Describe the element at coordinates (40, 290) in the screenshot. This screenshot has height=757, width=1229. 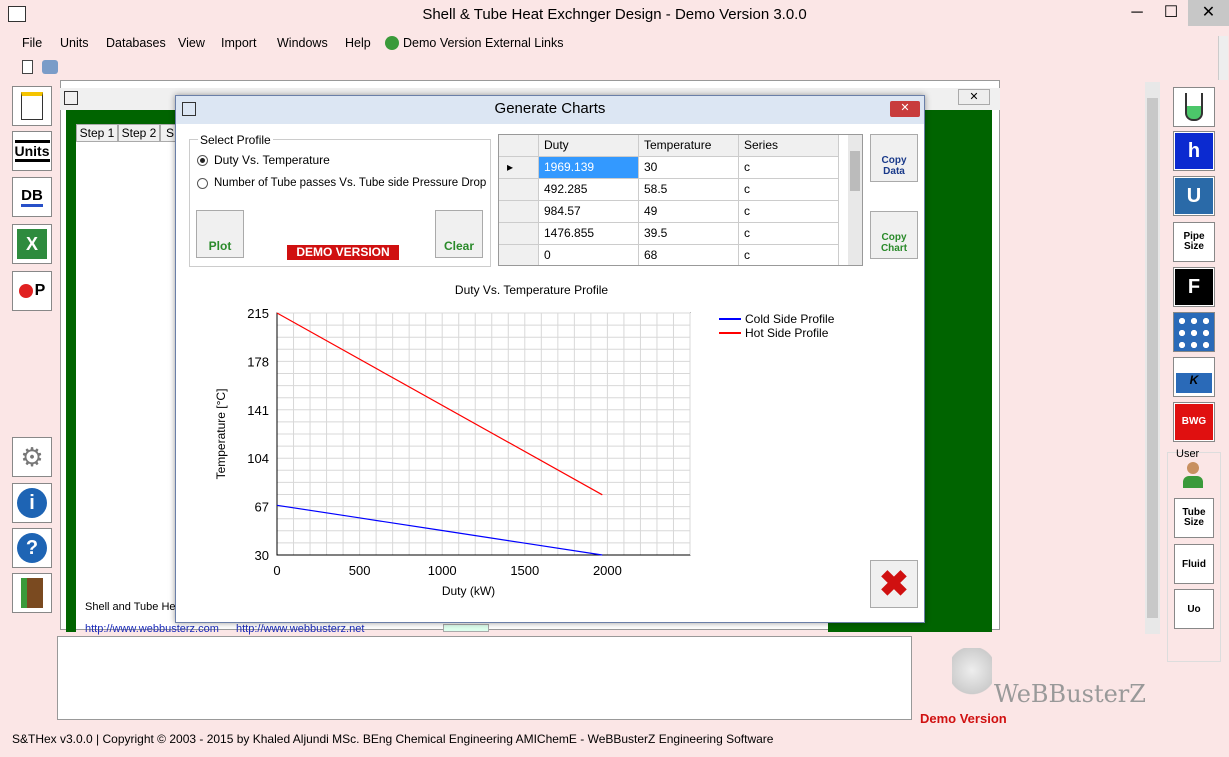
I see `pressure-label: P` at that location.